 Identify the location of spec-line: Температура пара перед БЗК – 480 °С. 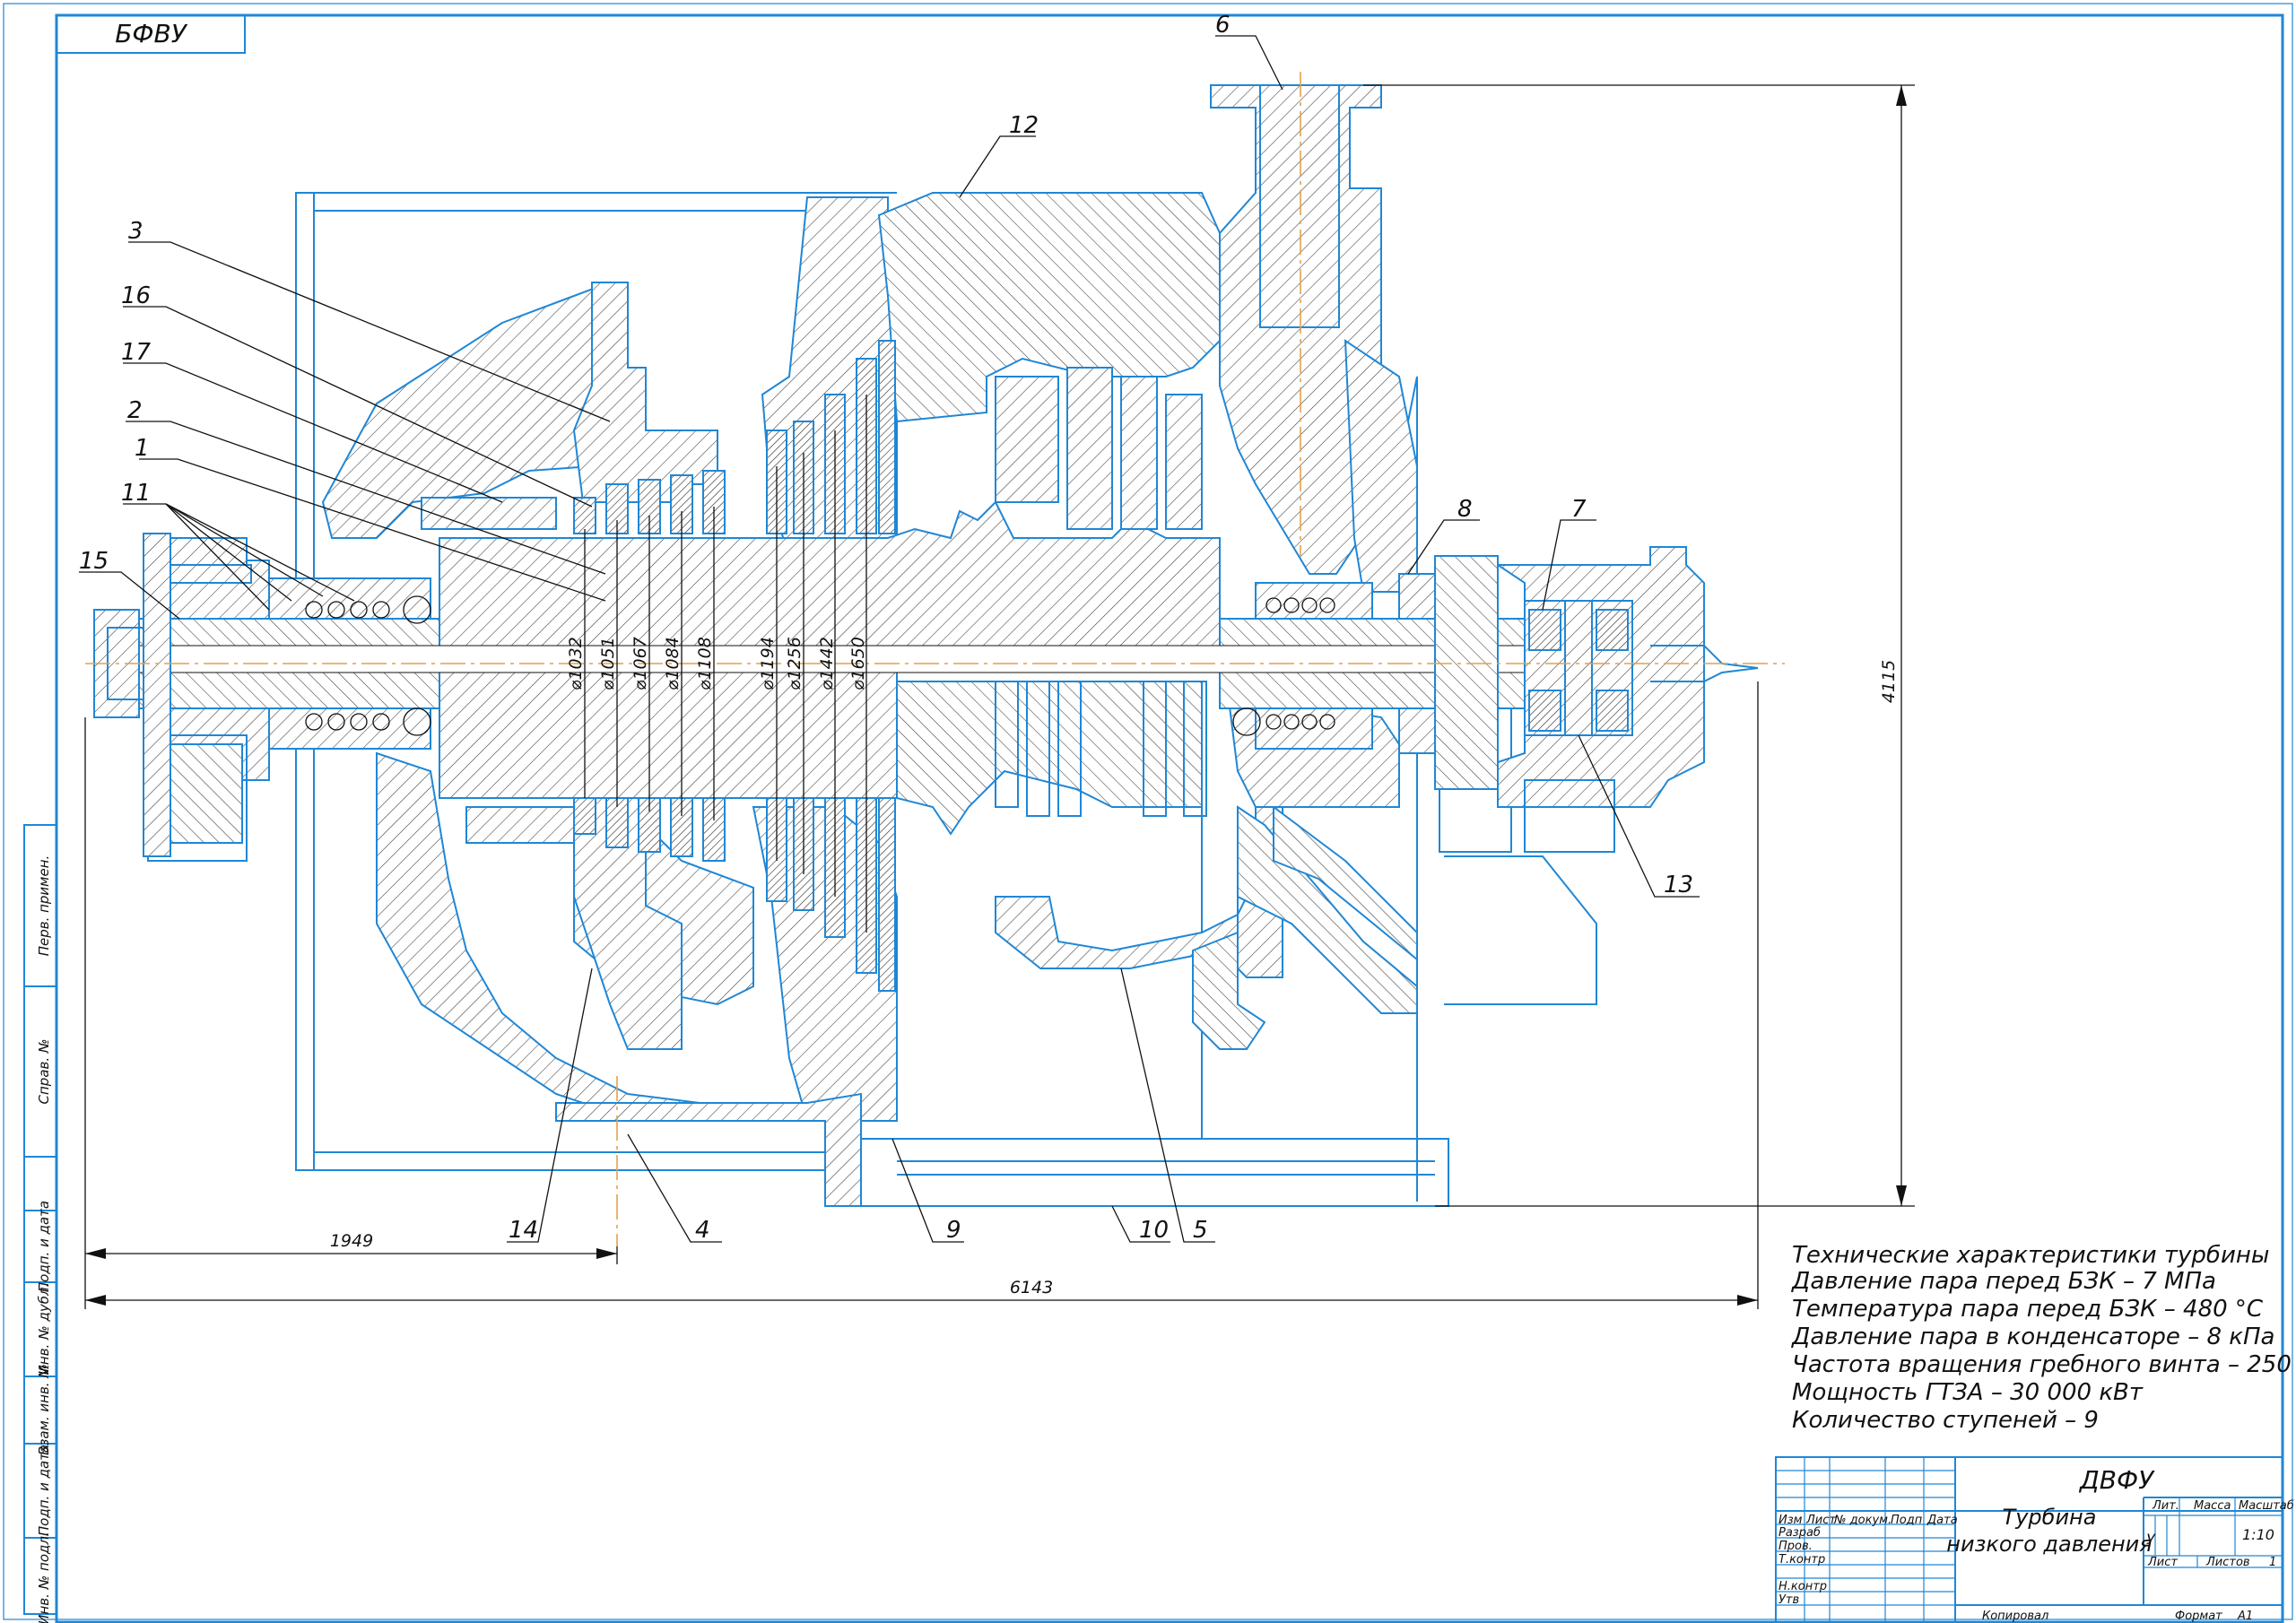
(2028, 1309).